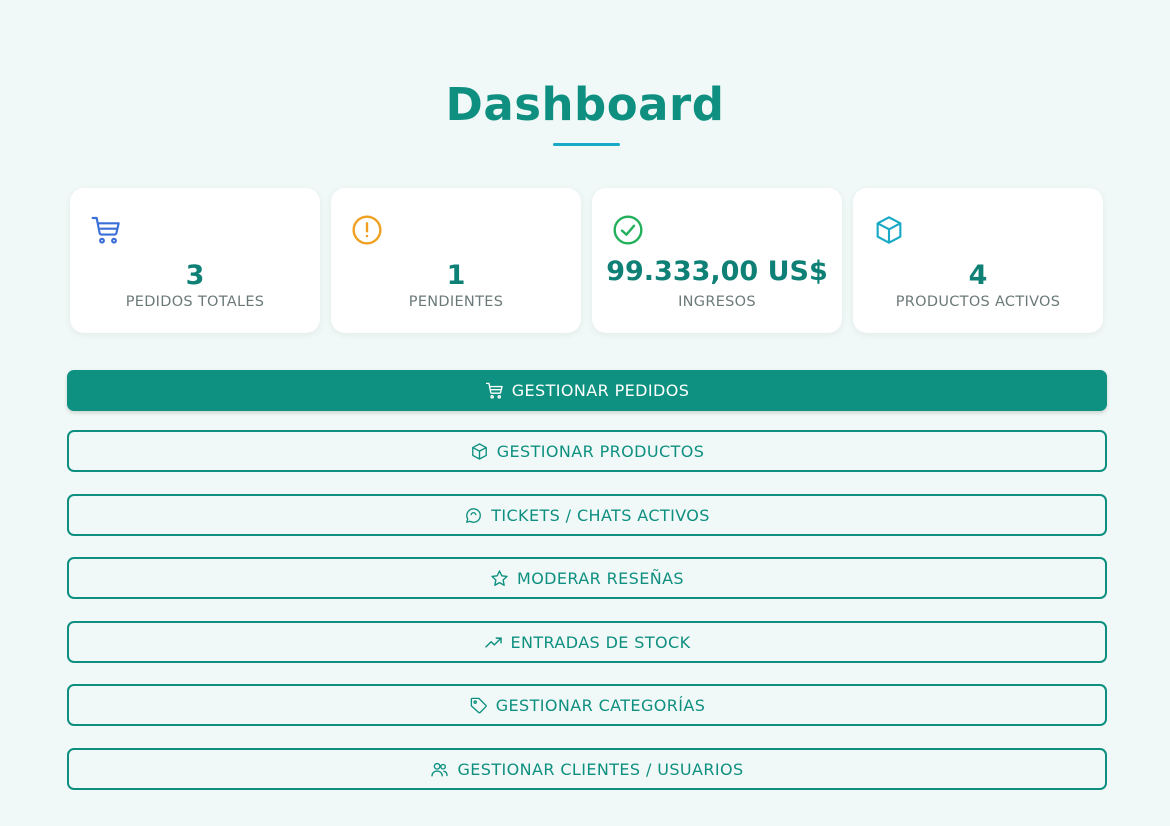  Describe the element at coordinates (367, 230) in the screenshot. I see `alert-circle-icon` at that location.